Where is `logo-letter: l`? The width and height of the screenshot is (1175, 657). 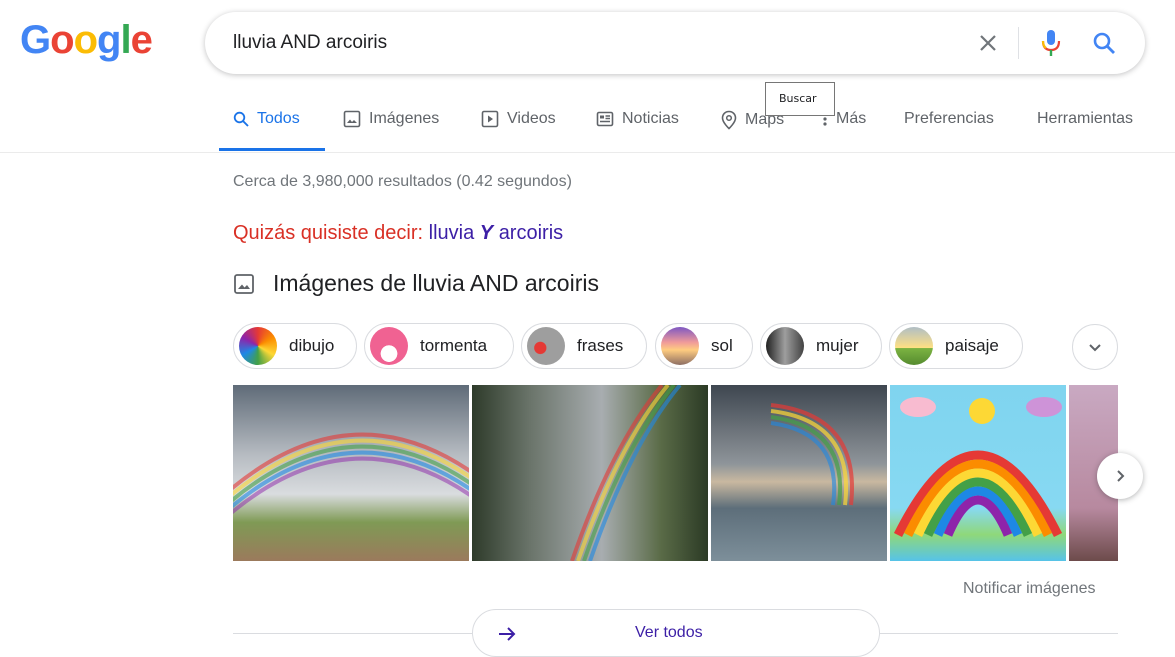
logo-letter: l is located at coordinates (125, 40).